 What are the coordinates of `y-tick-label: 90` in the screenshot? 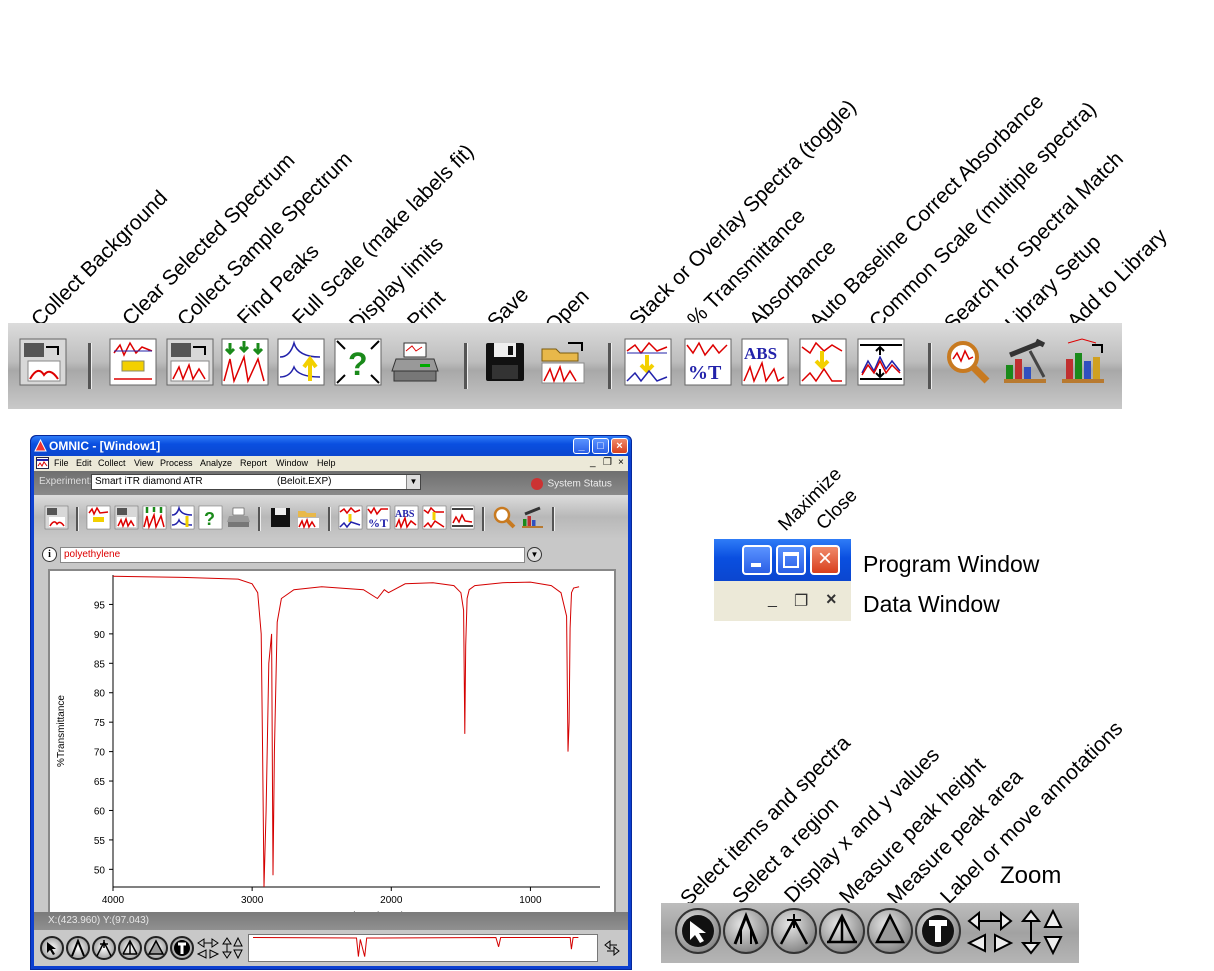 It's located at (100, 635).